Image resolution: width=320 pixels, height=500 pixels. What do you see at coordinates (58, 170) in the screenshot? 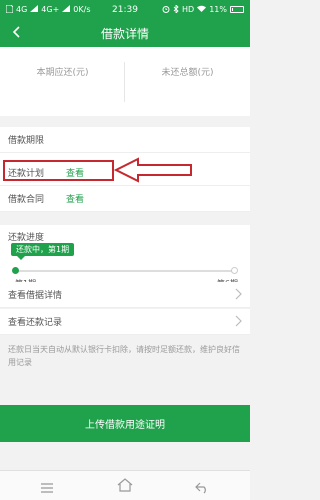
I see `annotation-highlight-box` at bounding box center [58, 170].